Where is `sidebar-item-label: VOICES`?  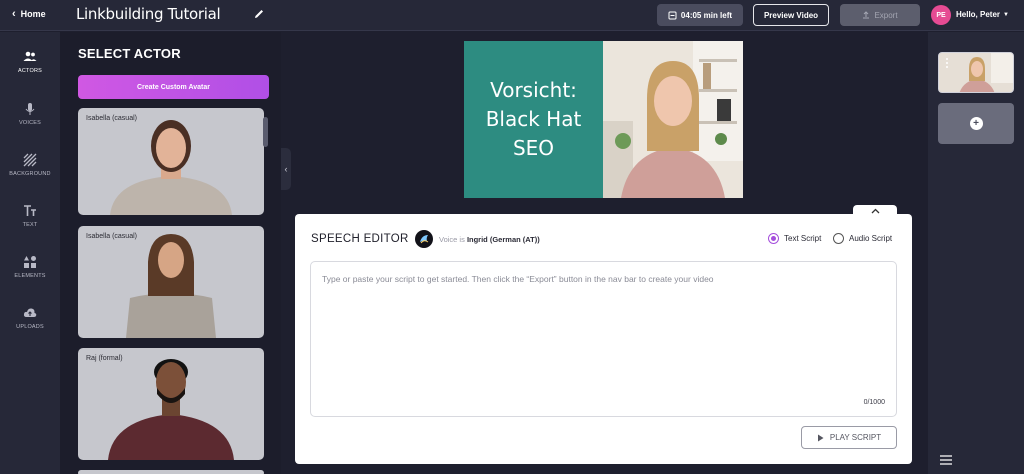
sidebar-item-label: VOICES is located at coordinates (30, 123).